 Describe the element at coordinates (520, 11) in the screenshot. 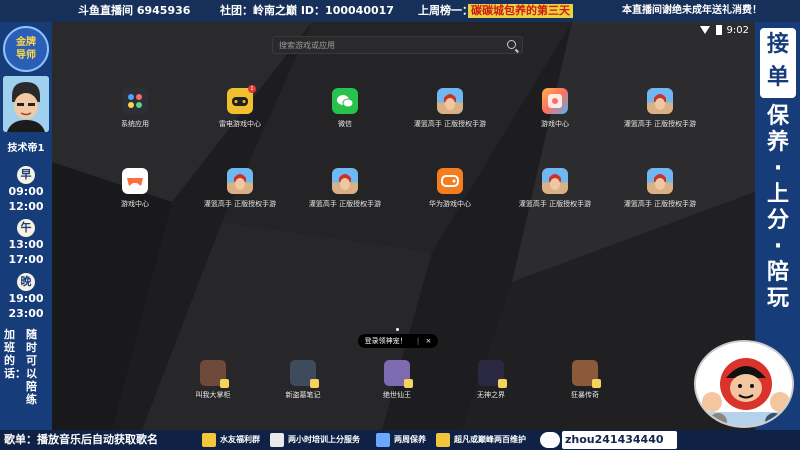

I see `last-week-name: 碳碳城包养的第三天` at that location.